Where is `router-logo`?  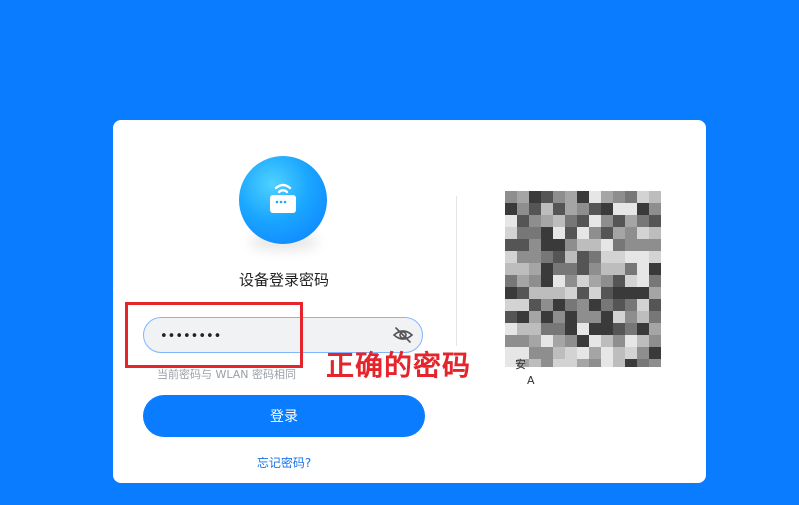
router-logo is located at coordinates (284, 203).